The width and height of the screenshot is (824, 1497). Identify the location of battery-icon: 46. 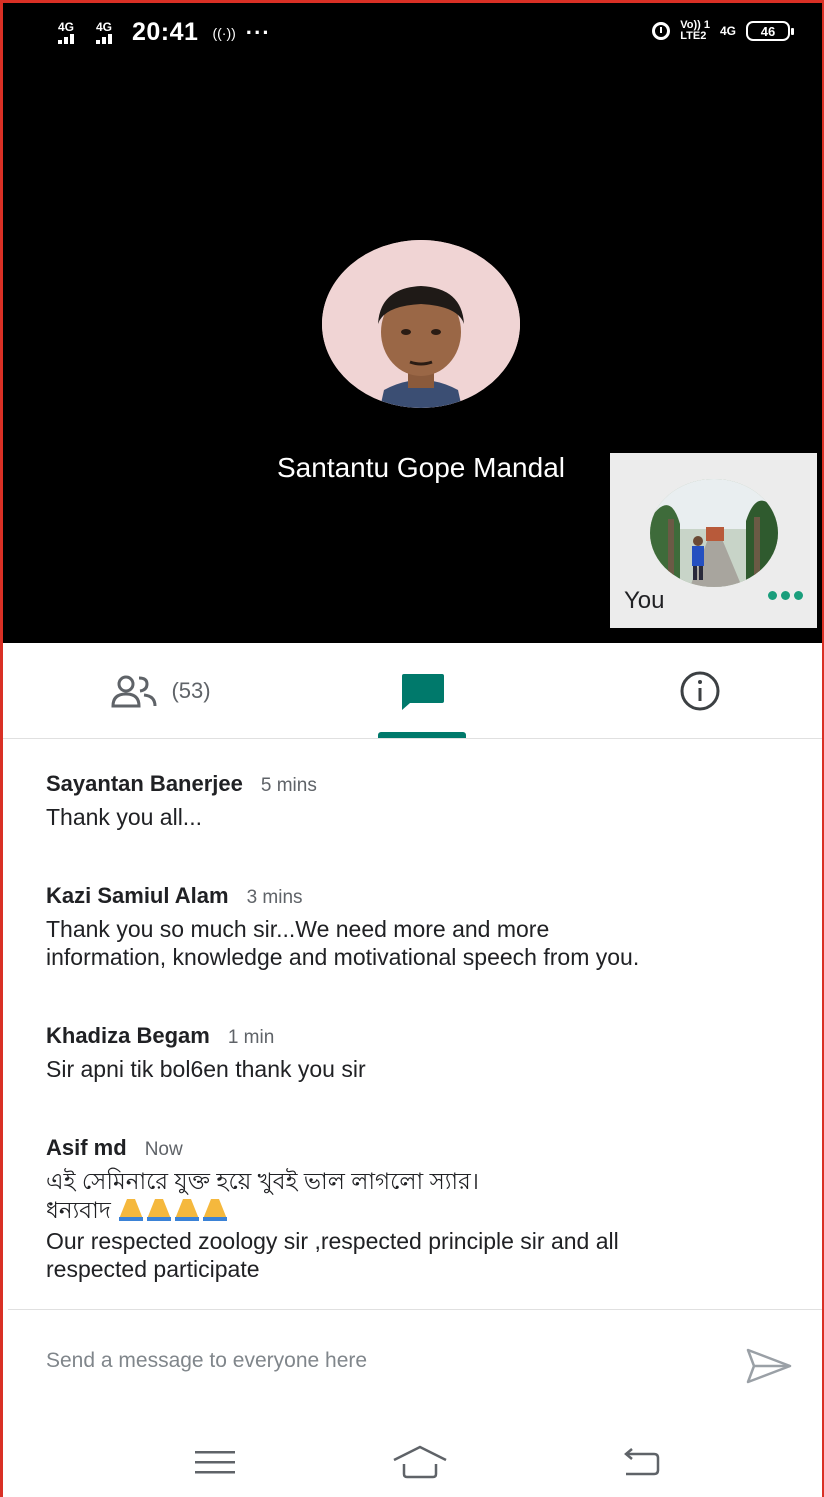
(770, 31).